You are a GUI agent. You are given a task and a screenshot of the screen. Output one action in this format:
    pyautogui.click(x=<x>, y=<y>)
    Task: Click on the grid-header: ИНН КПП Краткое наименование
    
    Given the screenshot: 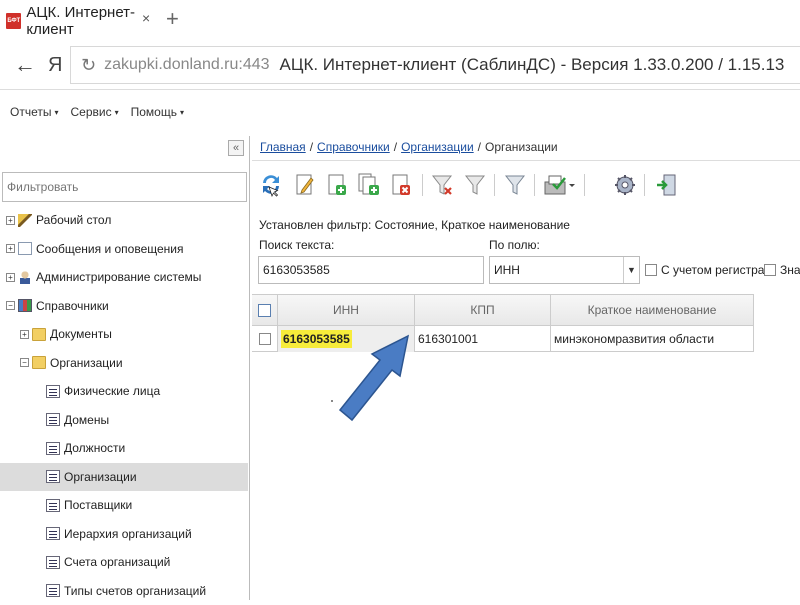 What is the action you would take?
    pyautogui.click(x=503, y=310)
    